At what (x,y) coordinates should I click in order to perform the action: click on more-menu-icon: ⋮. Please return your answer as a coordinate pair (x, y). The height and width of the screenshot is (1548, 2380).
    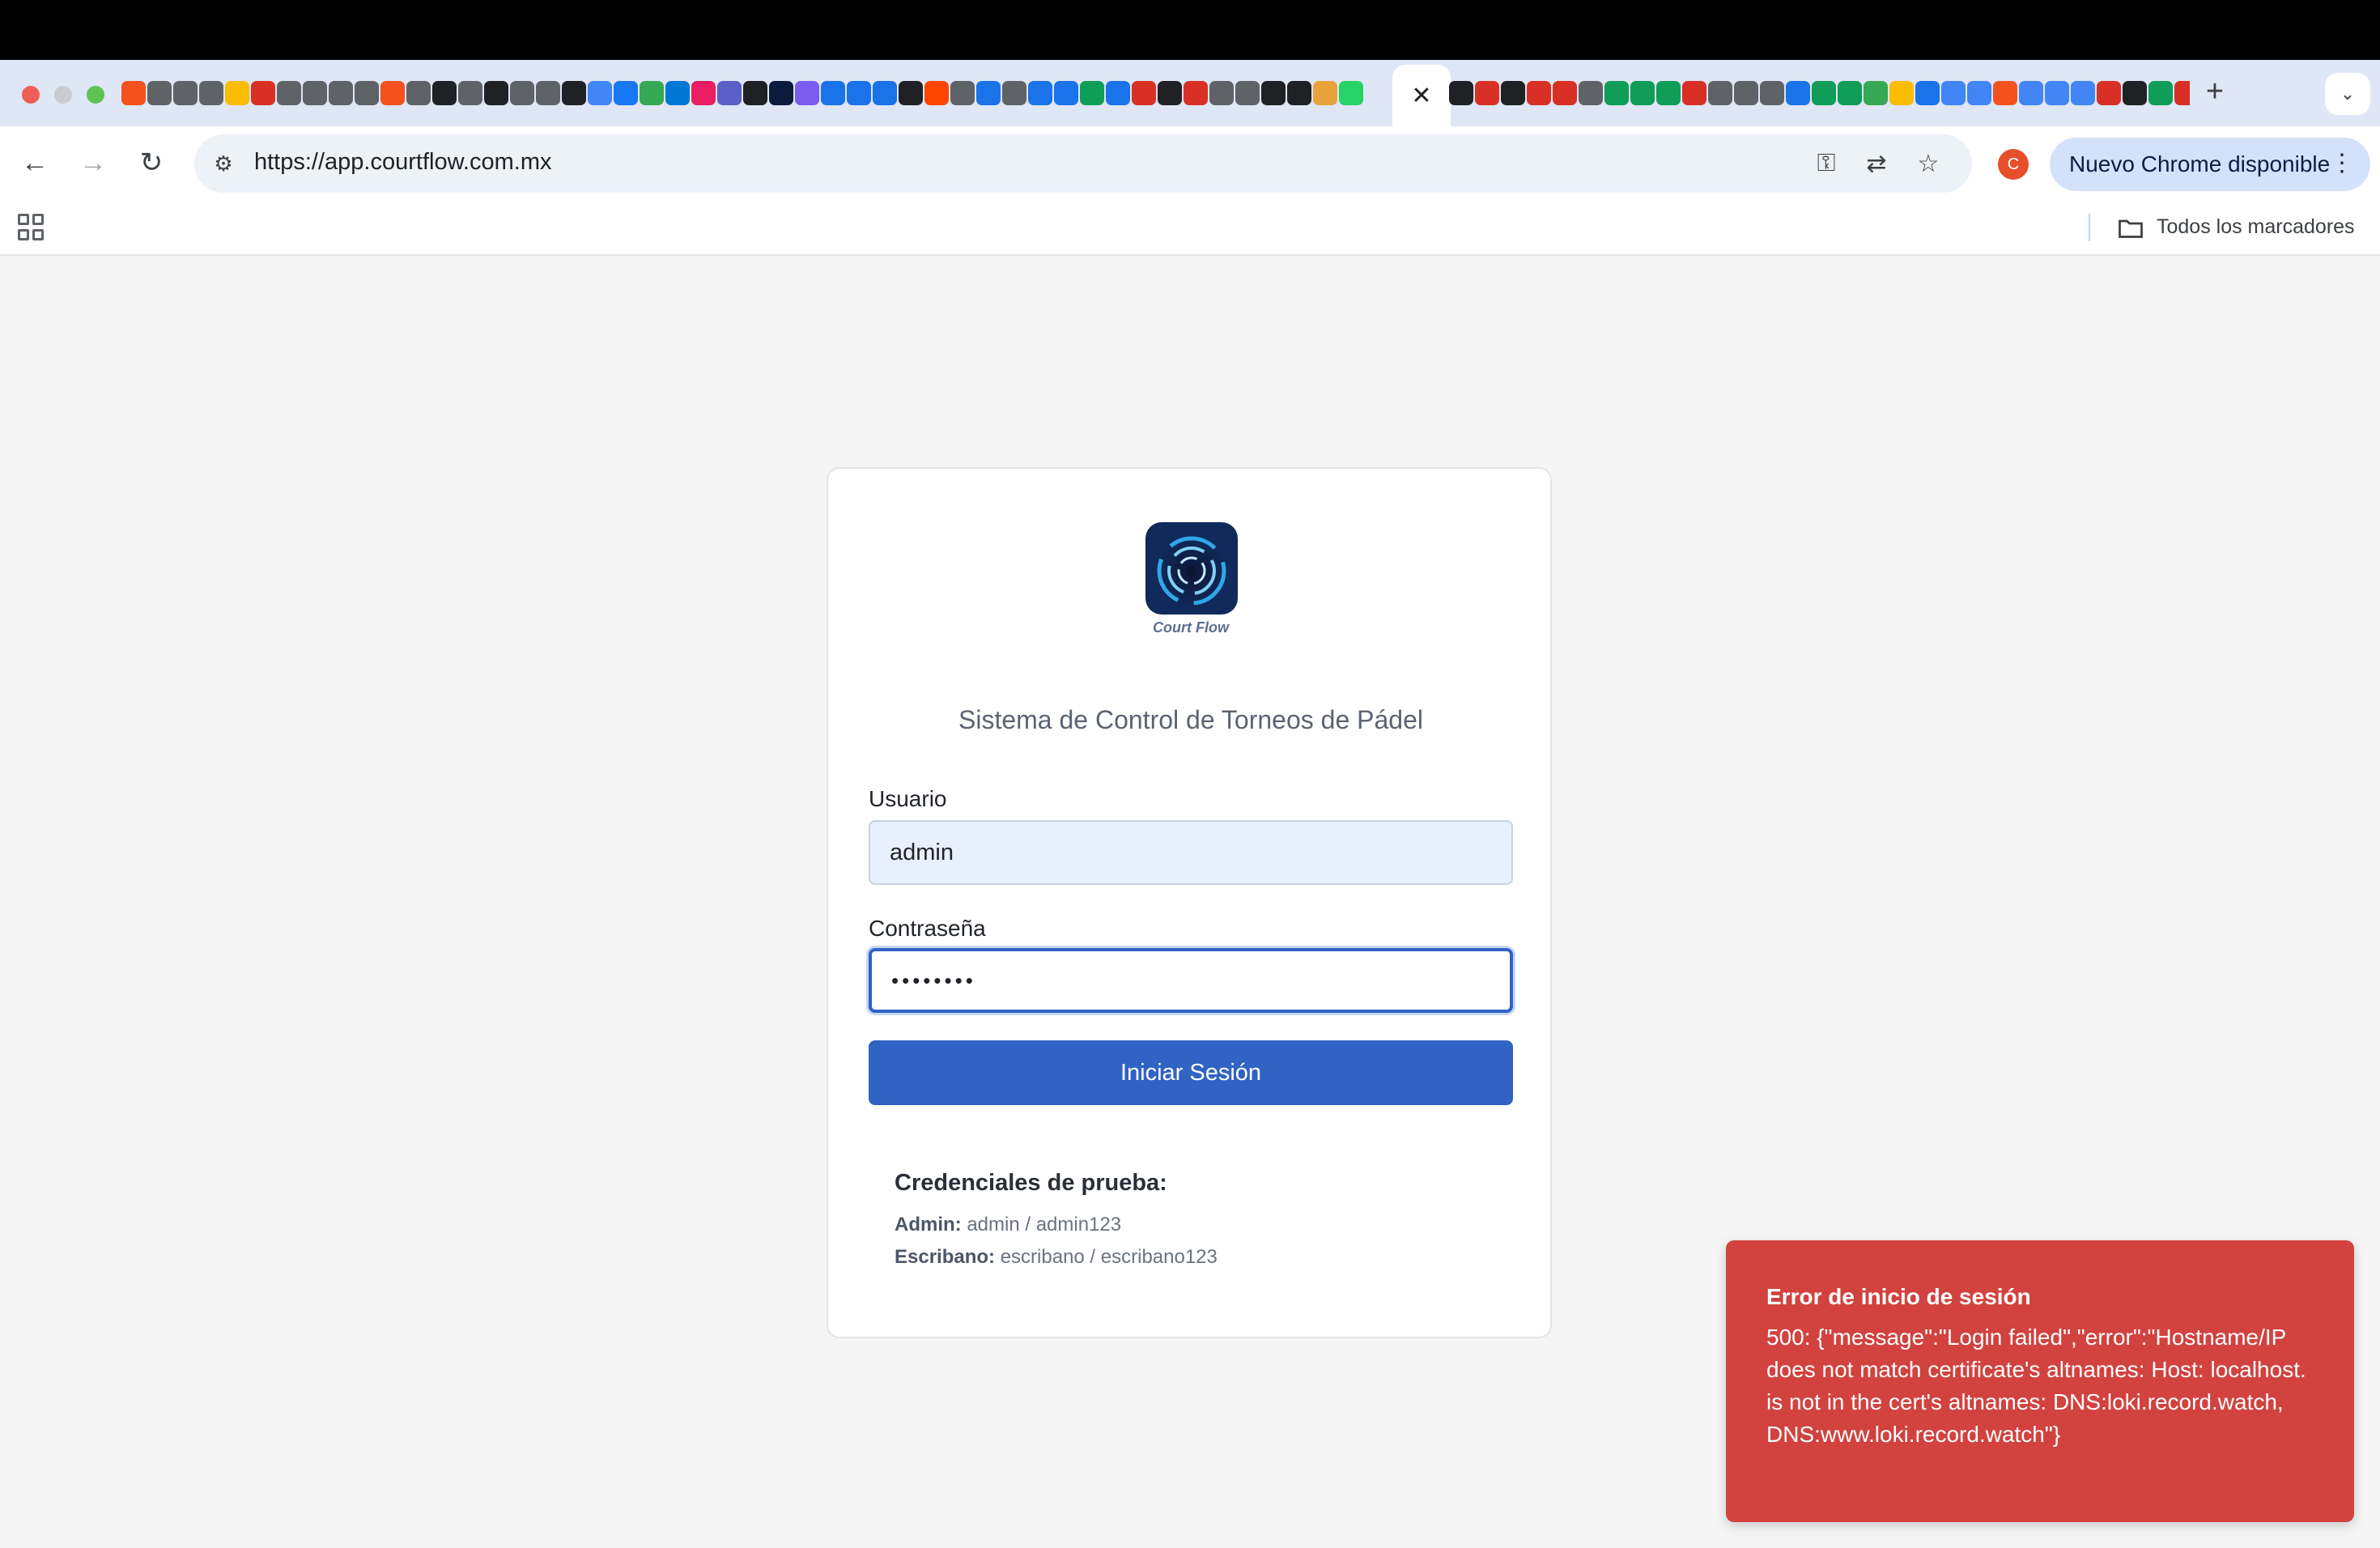
    Looking at the image, I should click on (2342, 163).